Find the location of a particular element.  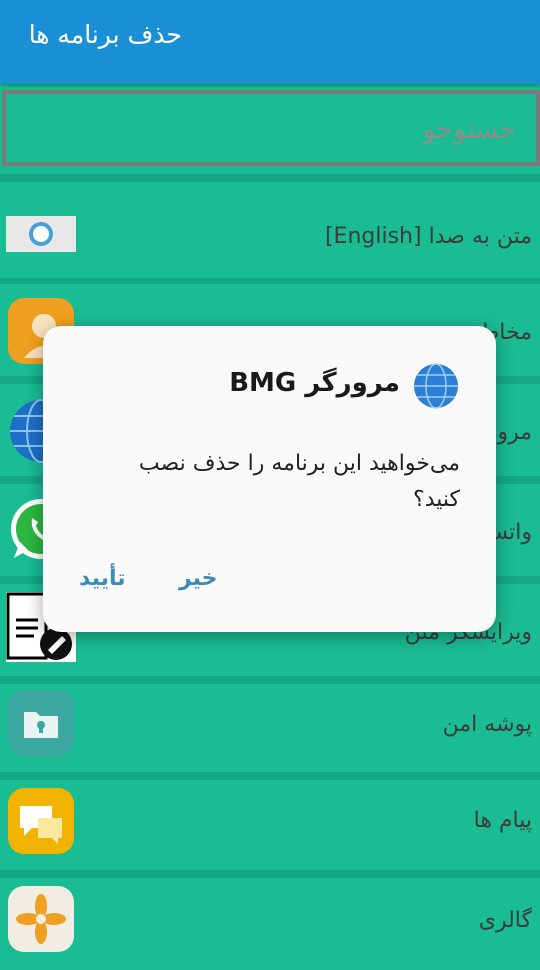

cancel-button: خیر is located at coordinates (198, 578).